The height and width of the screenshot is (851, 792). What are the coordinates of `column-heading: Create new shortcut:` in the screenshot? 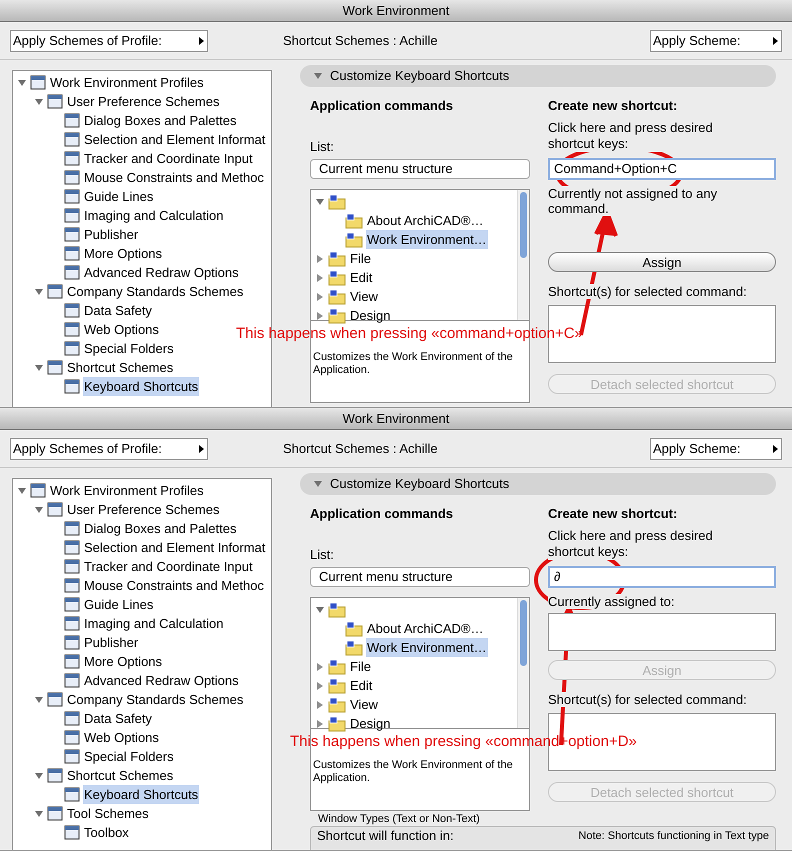 It's located at (613, 106).